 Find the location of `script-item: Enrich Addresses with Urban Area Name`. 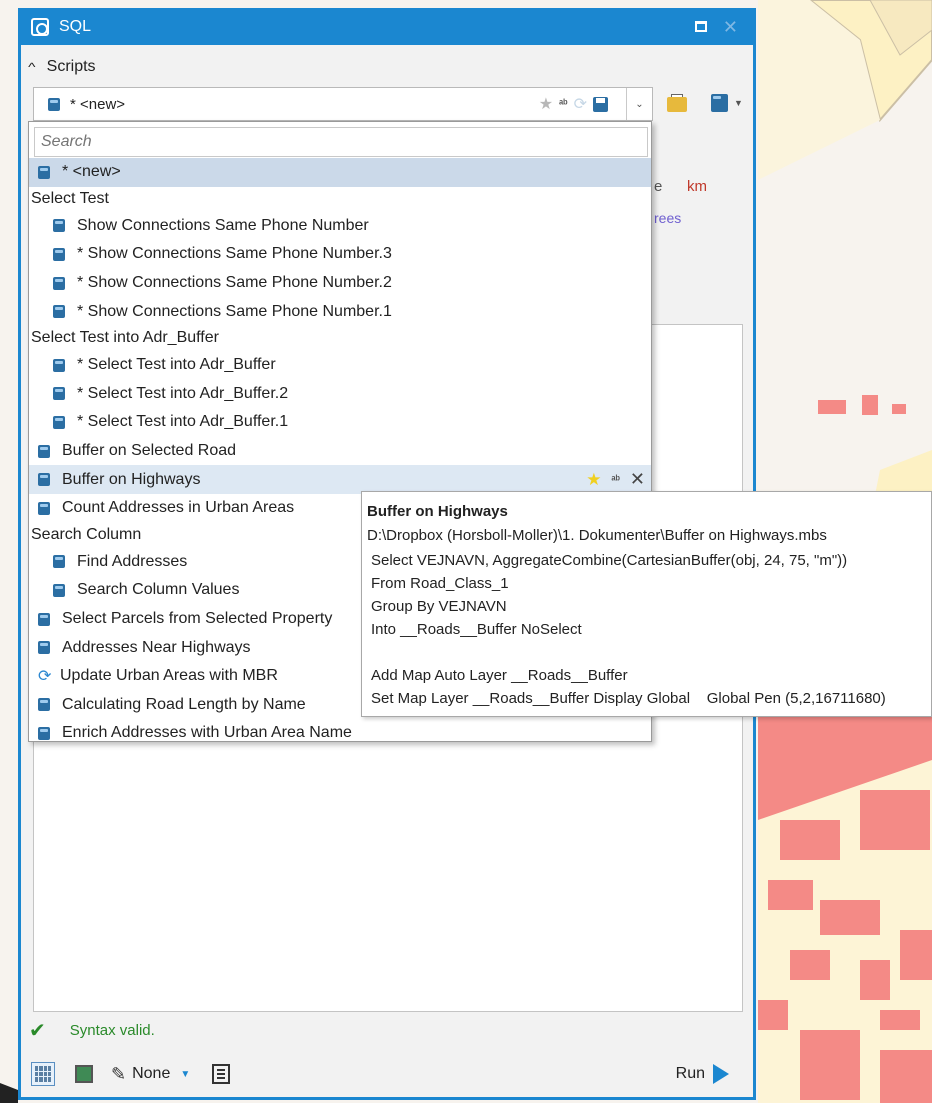

script-item: Enrich Addresses with Urban Area Name is located at coordinates (340, 733).